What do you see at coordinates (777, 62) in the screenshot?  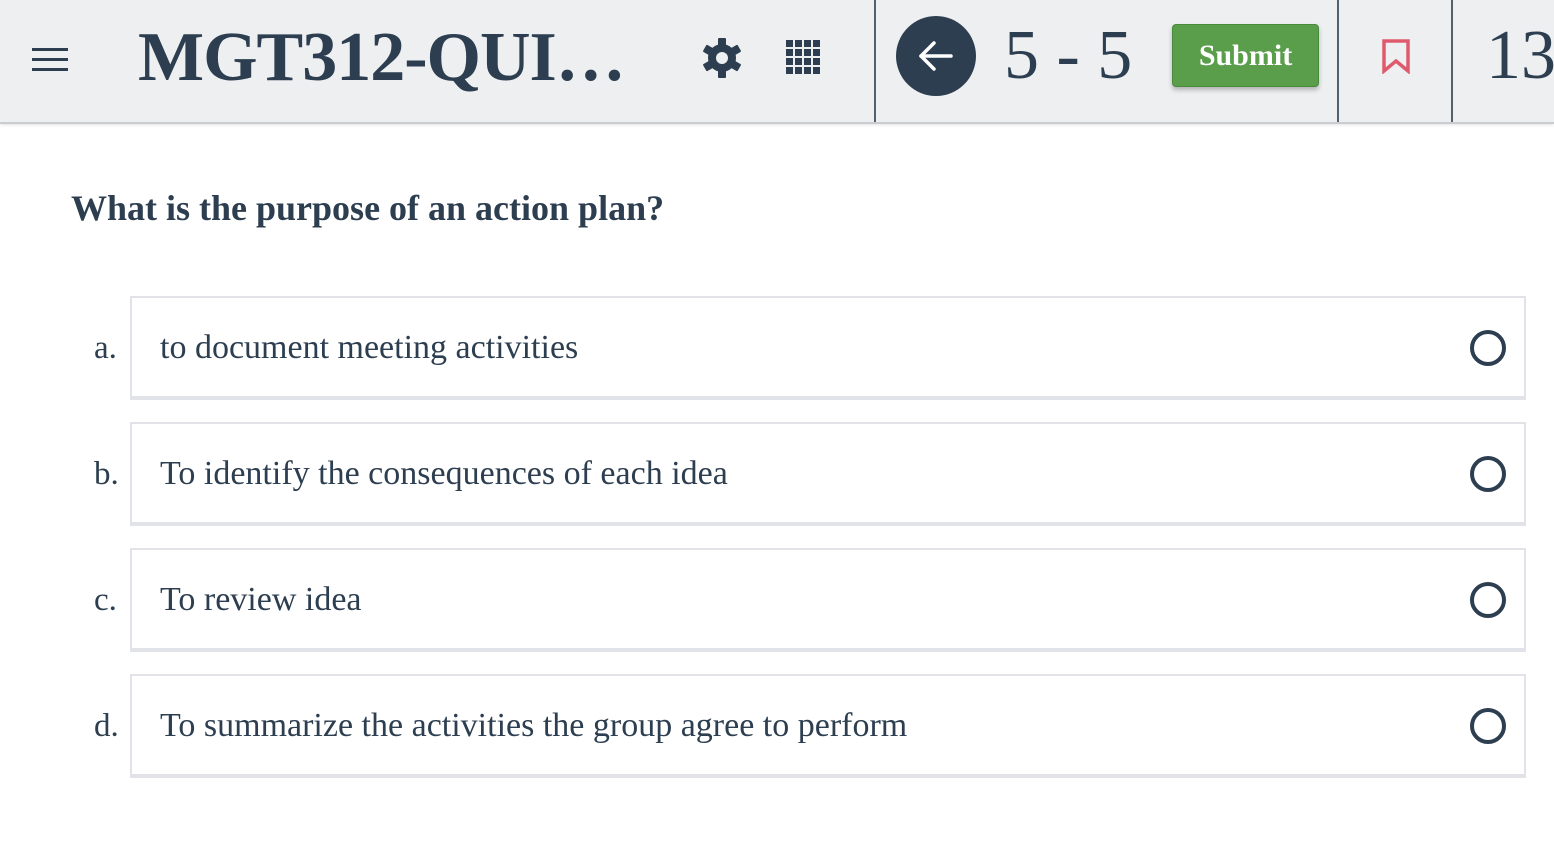 I see `top-toolbar: MGT312-QUI… 5 - 5 Submit 13` at bounding box center [777, 62].